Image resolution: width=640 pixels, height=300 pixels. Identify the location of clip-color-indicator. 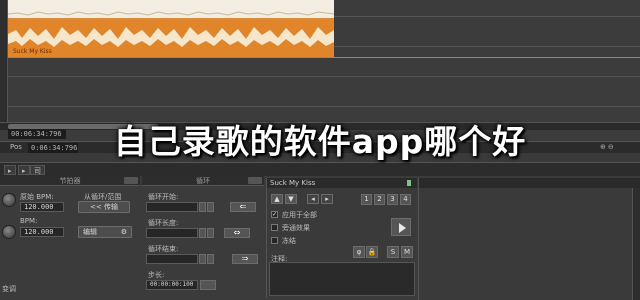
(409, 183).